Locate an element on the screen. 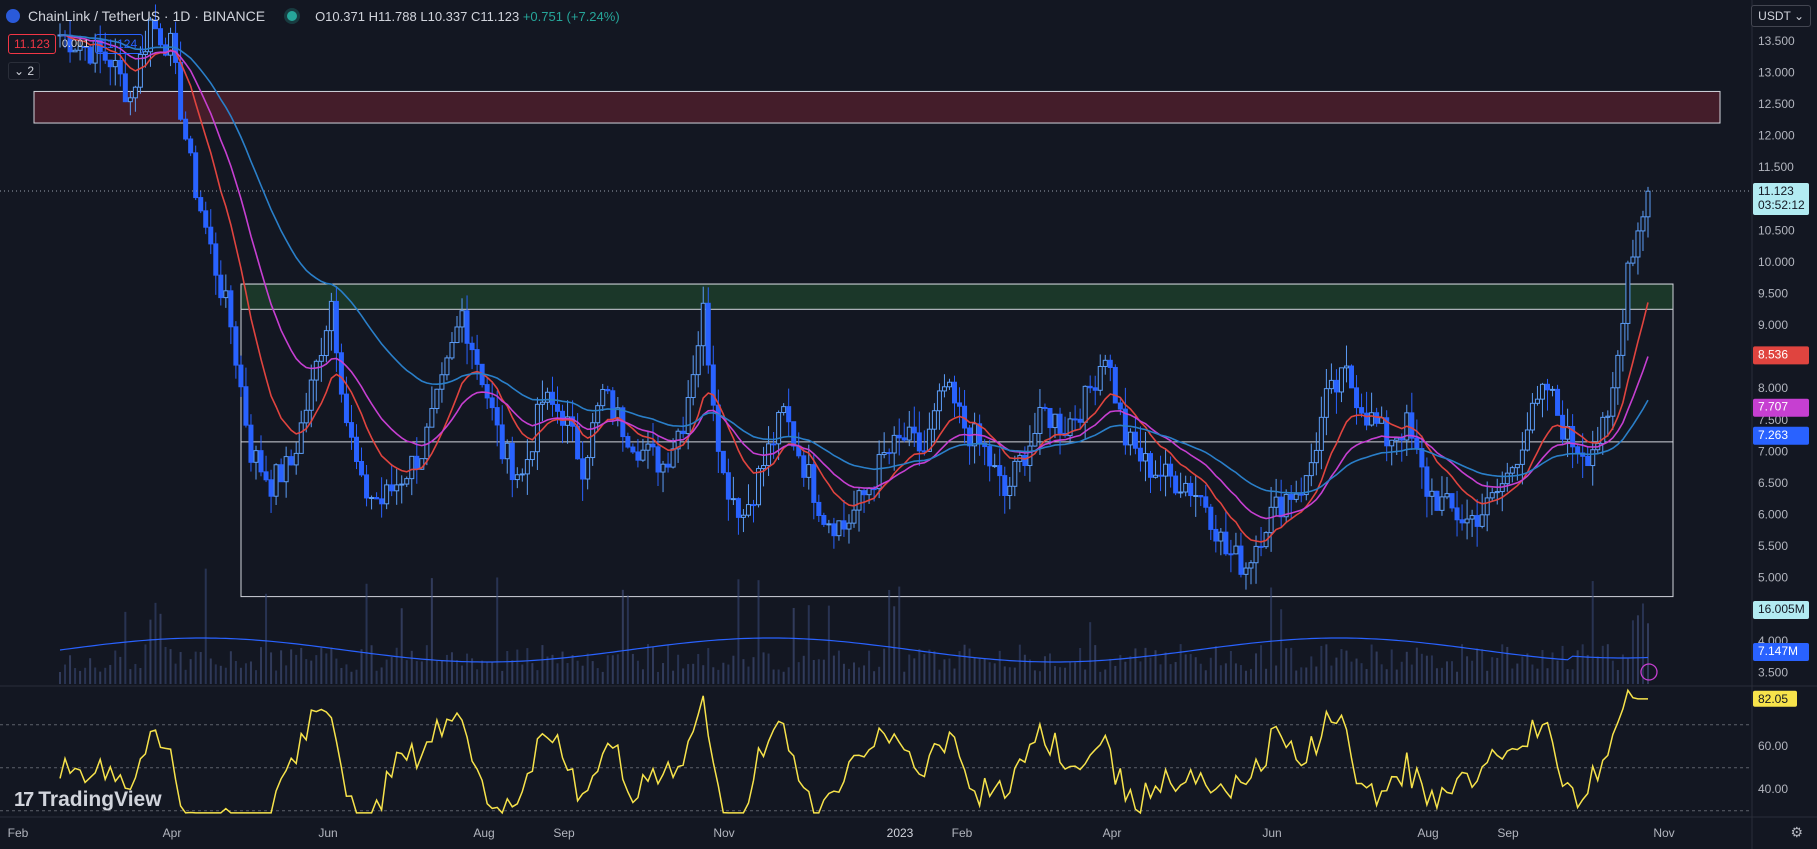 The width and height of the screenshot is (1817, 849). currency-selector: USDT ⌄ is located at coordinates (1781, 16).